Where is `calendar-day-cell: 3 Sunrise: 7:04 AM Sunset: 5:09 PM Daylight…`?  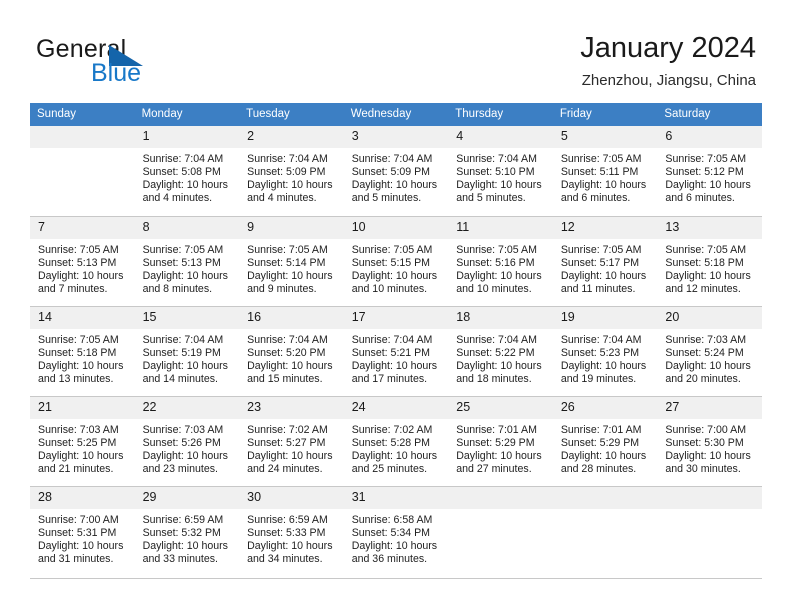
calendar-day-cell: 3 Sunrise: 7:04 AM Sunset: 5:09 PM Daylight… is located at coordinates (396, 171).